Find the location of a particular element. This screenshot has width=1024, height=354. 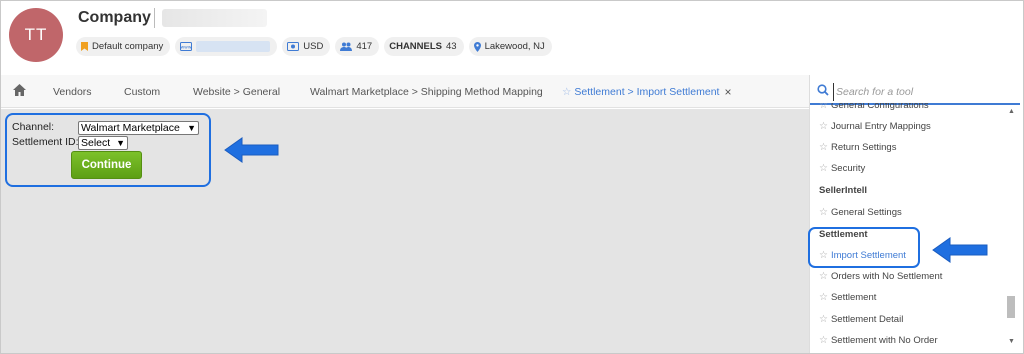

currency-chip: USD is located at coordinates (306, 46).